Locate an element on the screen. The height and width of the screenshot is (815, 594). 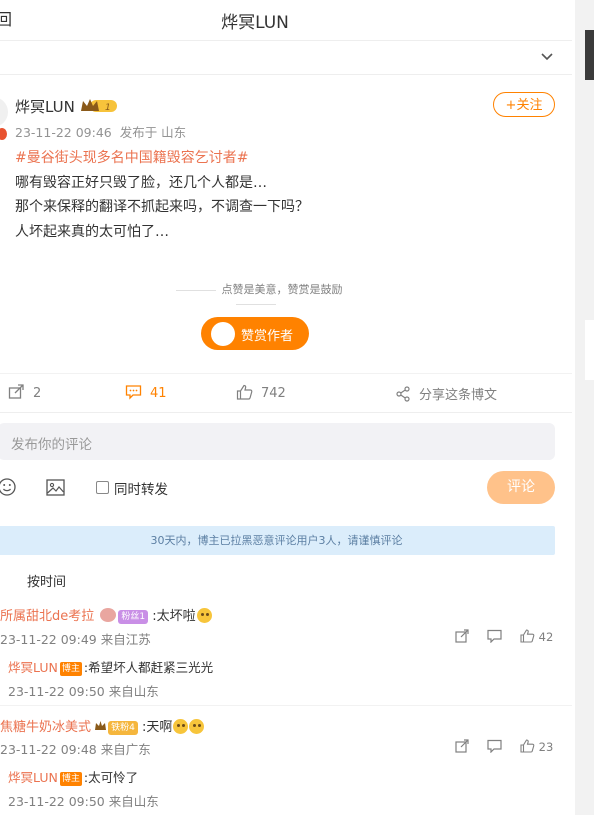
side-card is located at coordinates (589, 350).